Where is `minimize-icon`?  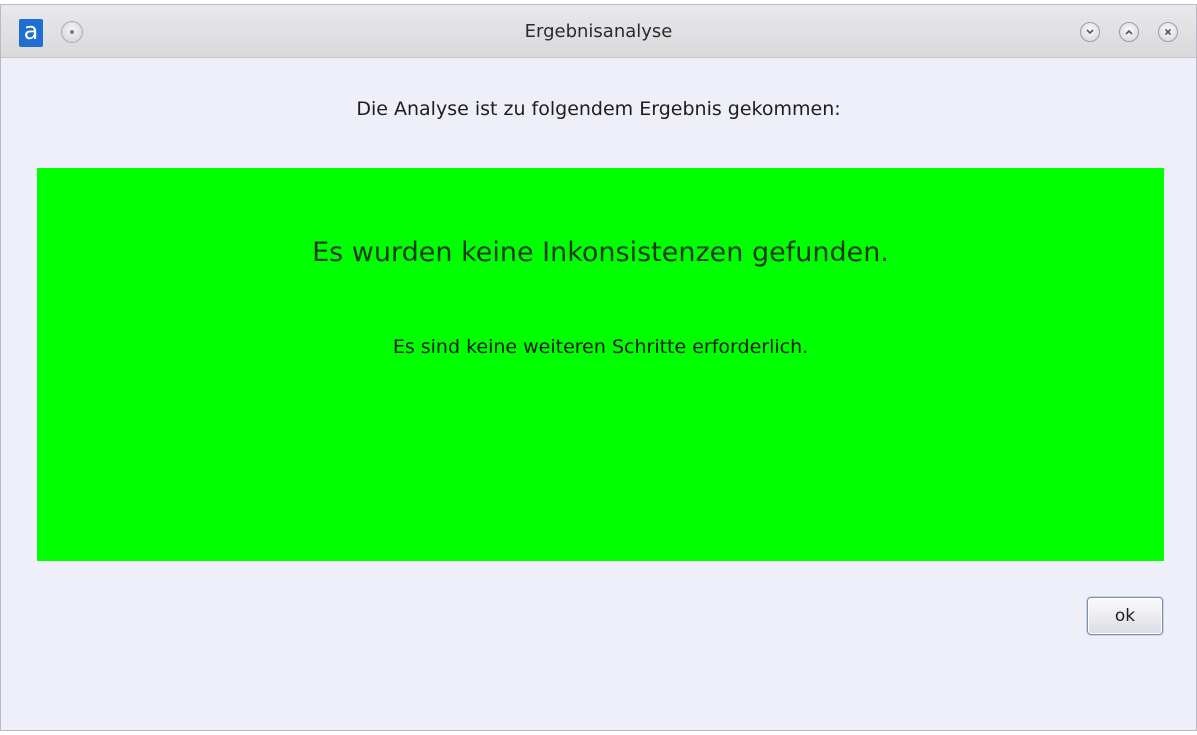 minimize-icon is located at coordinates (1090, 32).